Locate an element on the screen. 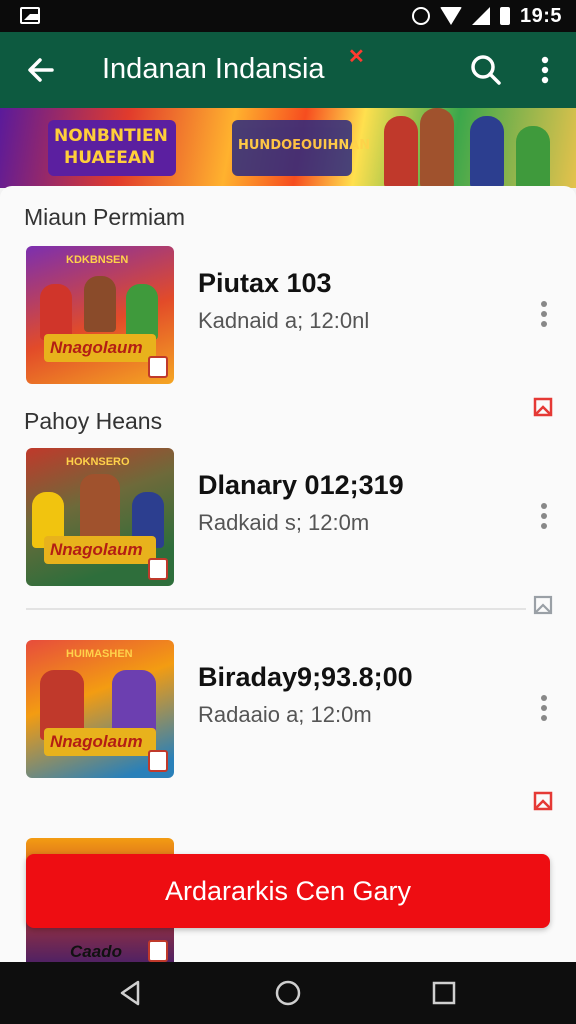  arrow-left-icon is located at coordinates (41, 70).